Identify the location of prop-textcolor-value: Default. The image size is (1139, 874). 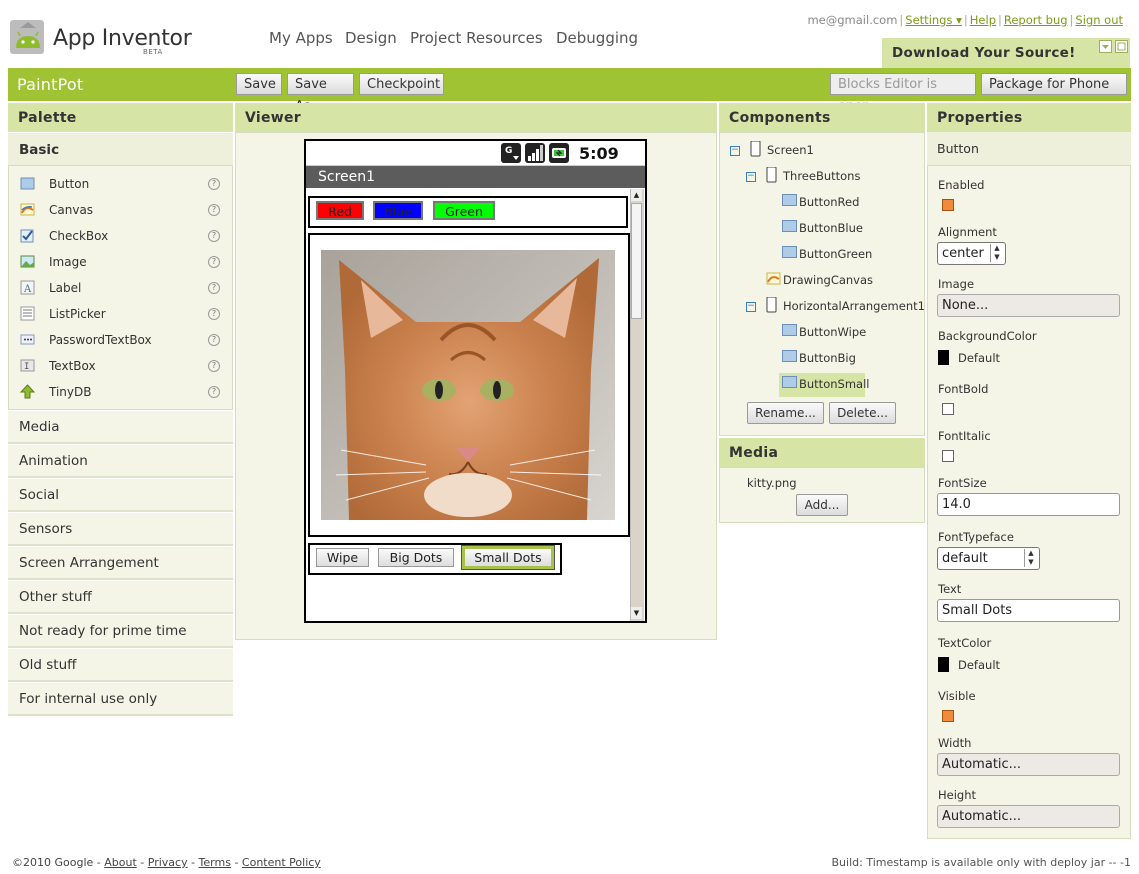
(979, 665).